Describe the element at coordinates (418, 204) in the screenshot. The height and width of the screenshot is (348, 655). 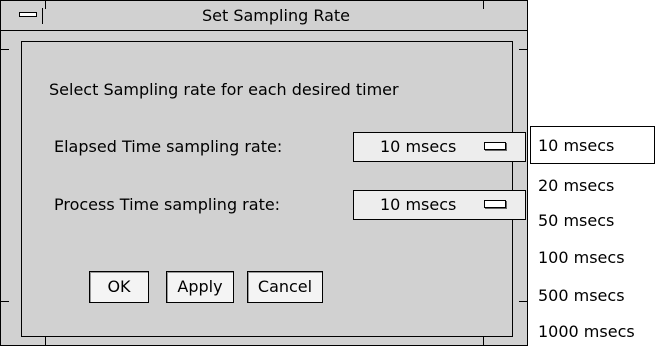
I see `process-rate-value: 10 msecs` at that location.